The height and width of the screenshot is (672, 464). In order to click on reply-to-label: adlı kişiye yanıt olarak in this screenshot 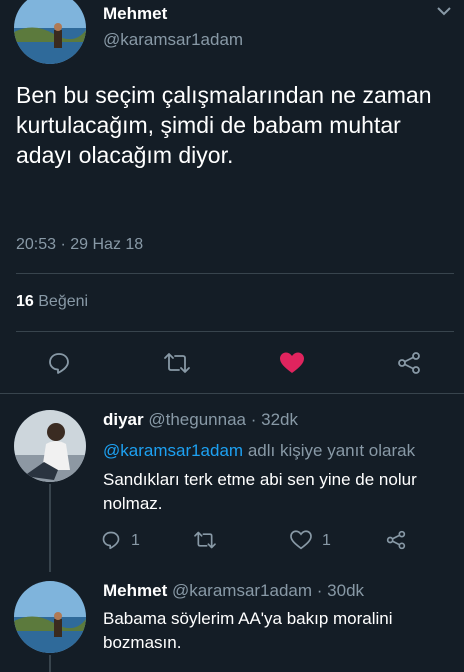, I will do `click(331, 450)`.